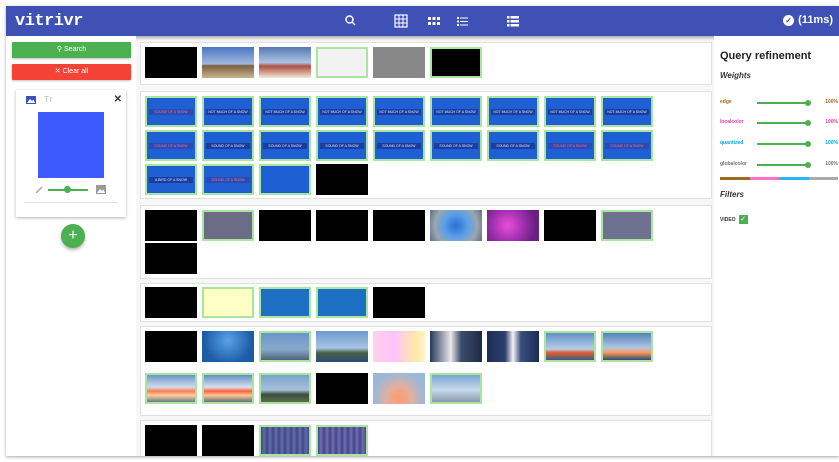  Describe the element at coordinates (735, 75) in the screenshot. I see `weights-heading: Weights` at that location.